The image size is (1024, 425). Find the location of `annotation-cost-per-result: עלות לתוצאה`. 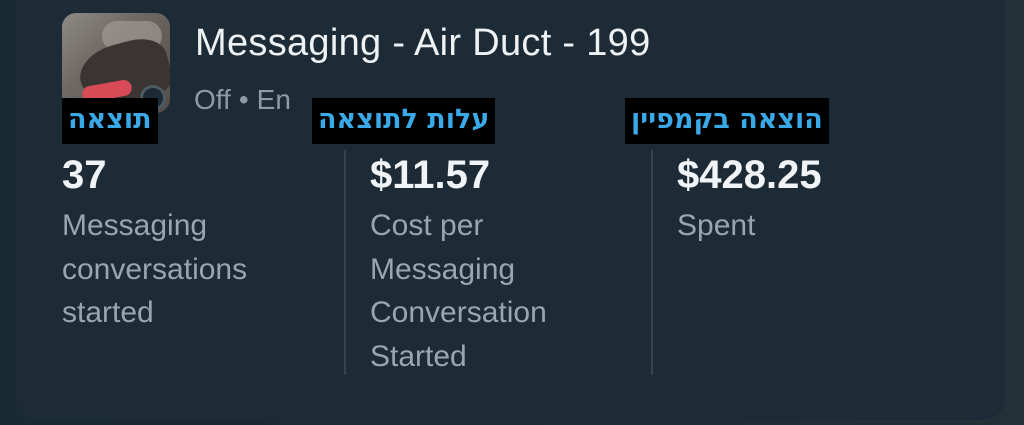

annotation-cost-per-result: עלות לתוצאה is located at coordinates (404, 121).